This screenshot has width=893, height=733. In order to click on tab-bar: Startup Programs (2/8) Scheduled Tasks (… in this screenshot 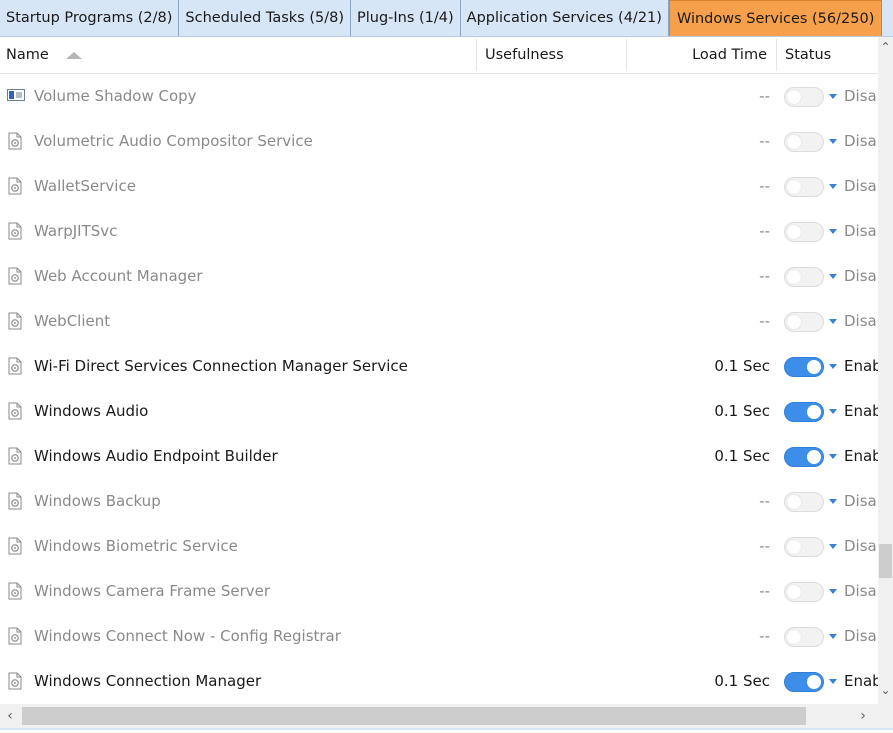, I will do `click(446, 18)`.